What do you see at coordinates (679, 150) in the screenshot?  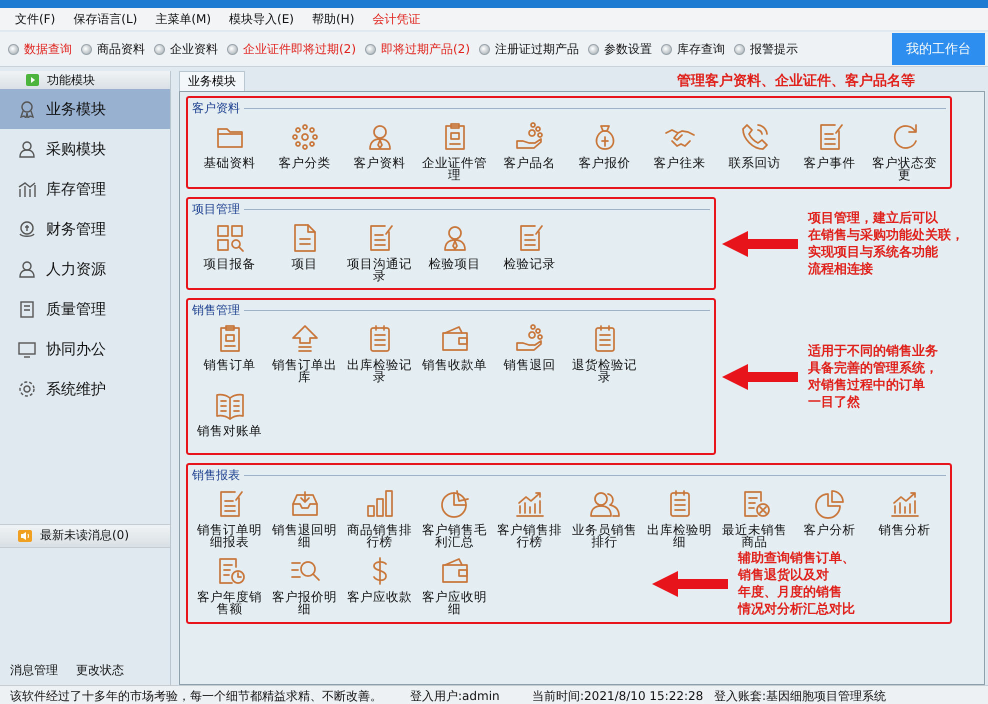 I see `module-button: 客户往来` at bounding box center [679, 150].